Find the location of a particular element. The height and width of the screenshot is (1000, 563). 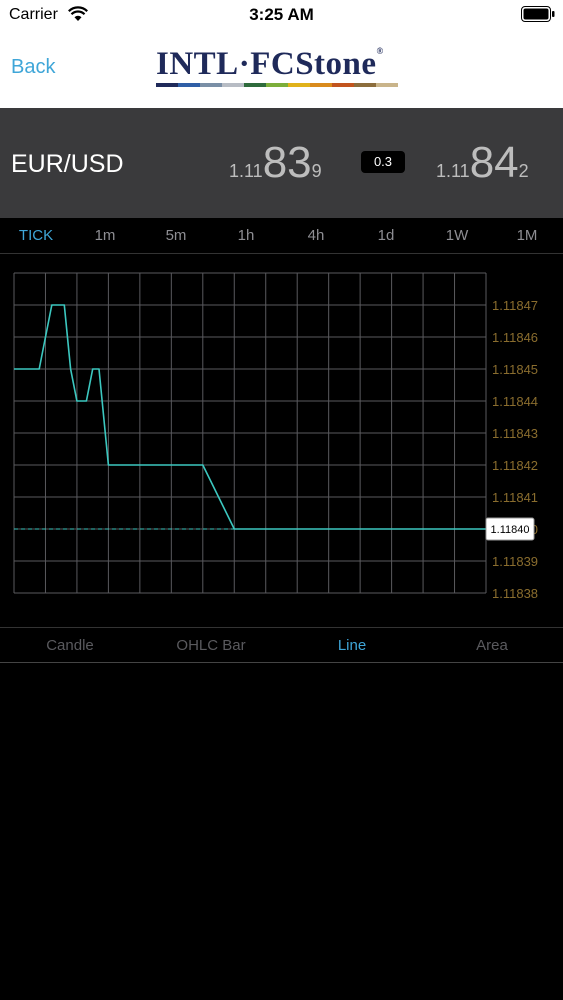

tab-tick: TICK is located at coordinates (36, 235).